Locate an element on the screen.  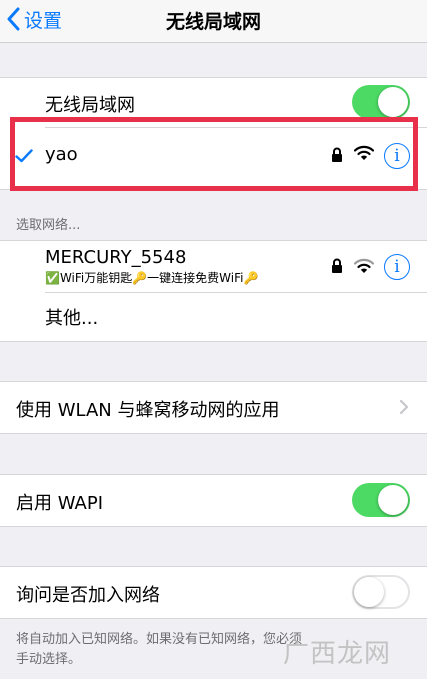
highlight-box is located at coordinates (214, 154).